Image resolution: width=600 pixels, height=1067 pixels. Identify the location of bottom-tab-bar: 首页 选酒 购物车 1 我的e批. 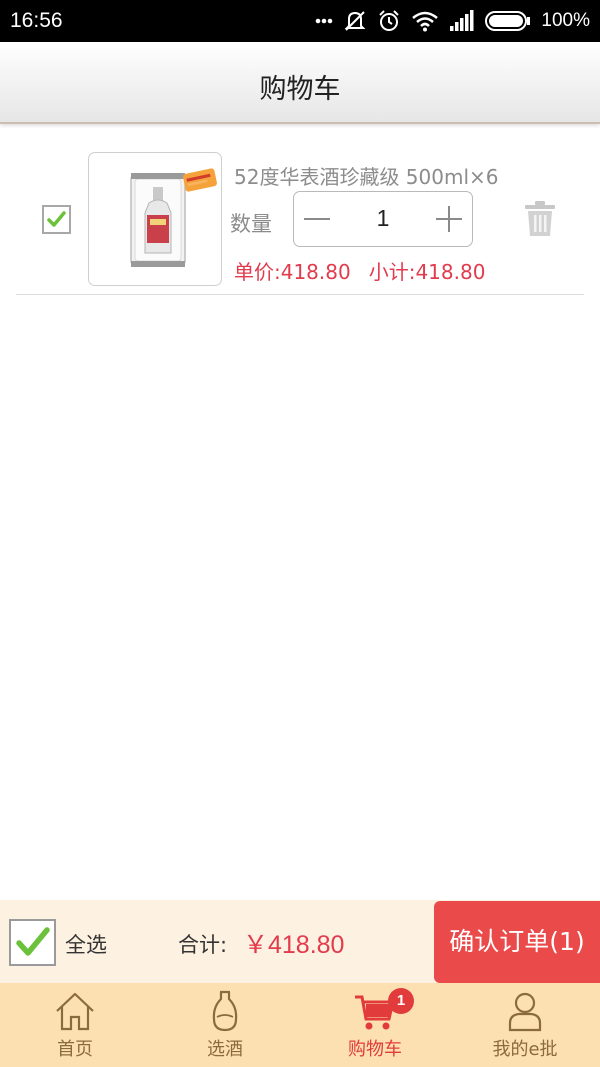
(300, 1025).